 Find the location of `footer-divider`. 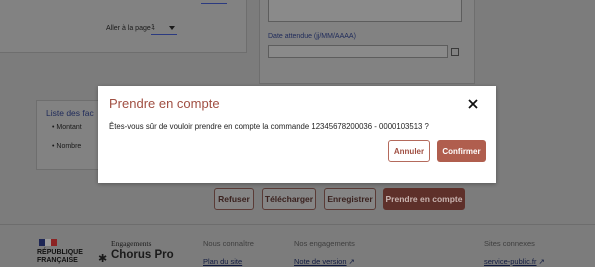

footer-divider is located at coordinates (297, 224).